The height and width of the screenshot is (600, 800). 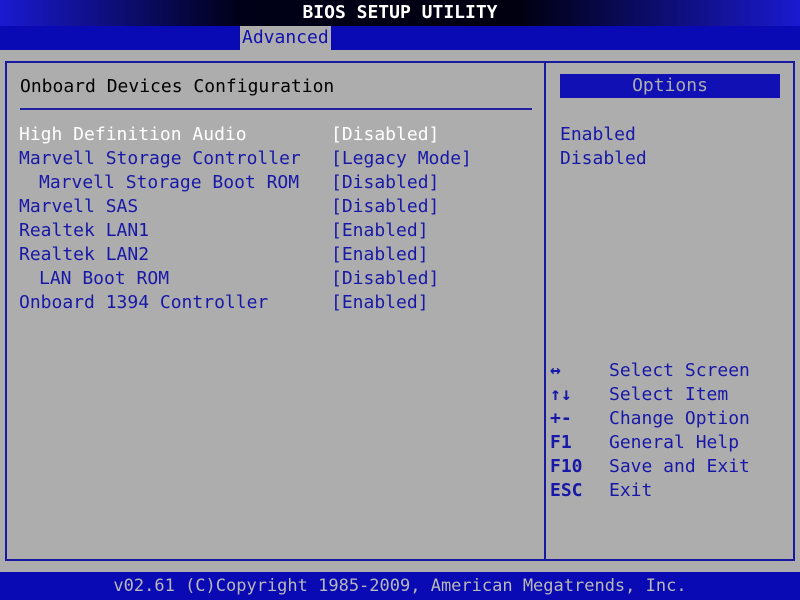 What do you see at coordinates (84, 255) in the screenshot?
I see `setting-label: Realtek LAN2` at bounding box center [84, 255].